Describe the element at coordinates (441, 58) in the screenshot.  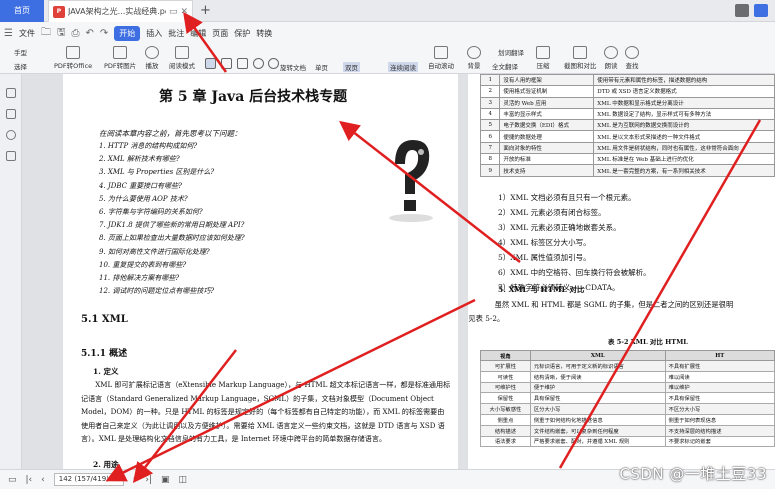
I see `auto-scroll-button: 自动滚动` at that location.